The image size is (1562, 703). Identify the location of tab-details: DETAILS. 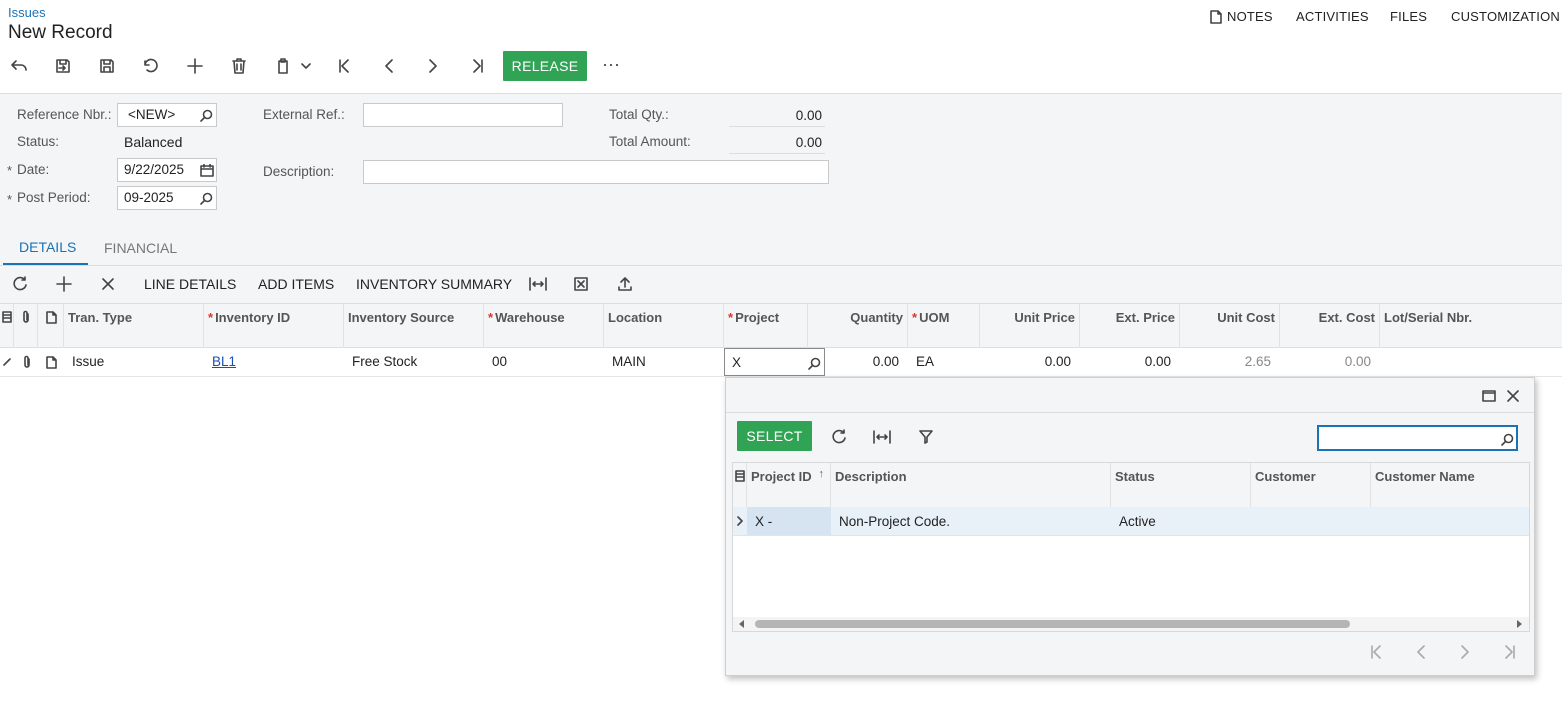
(47, 247).